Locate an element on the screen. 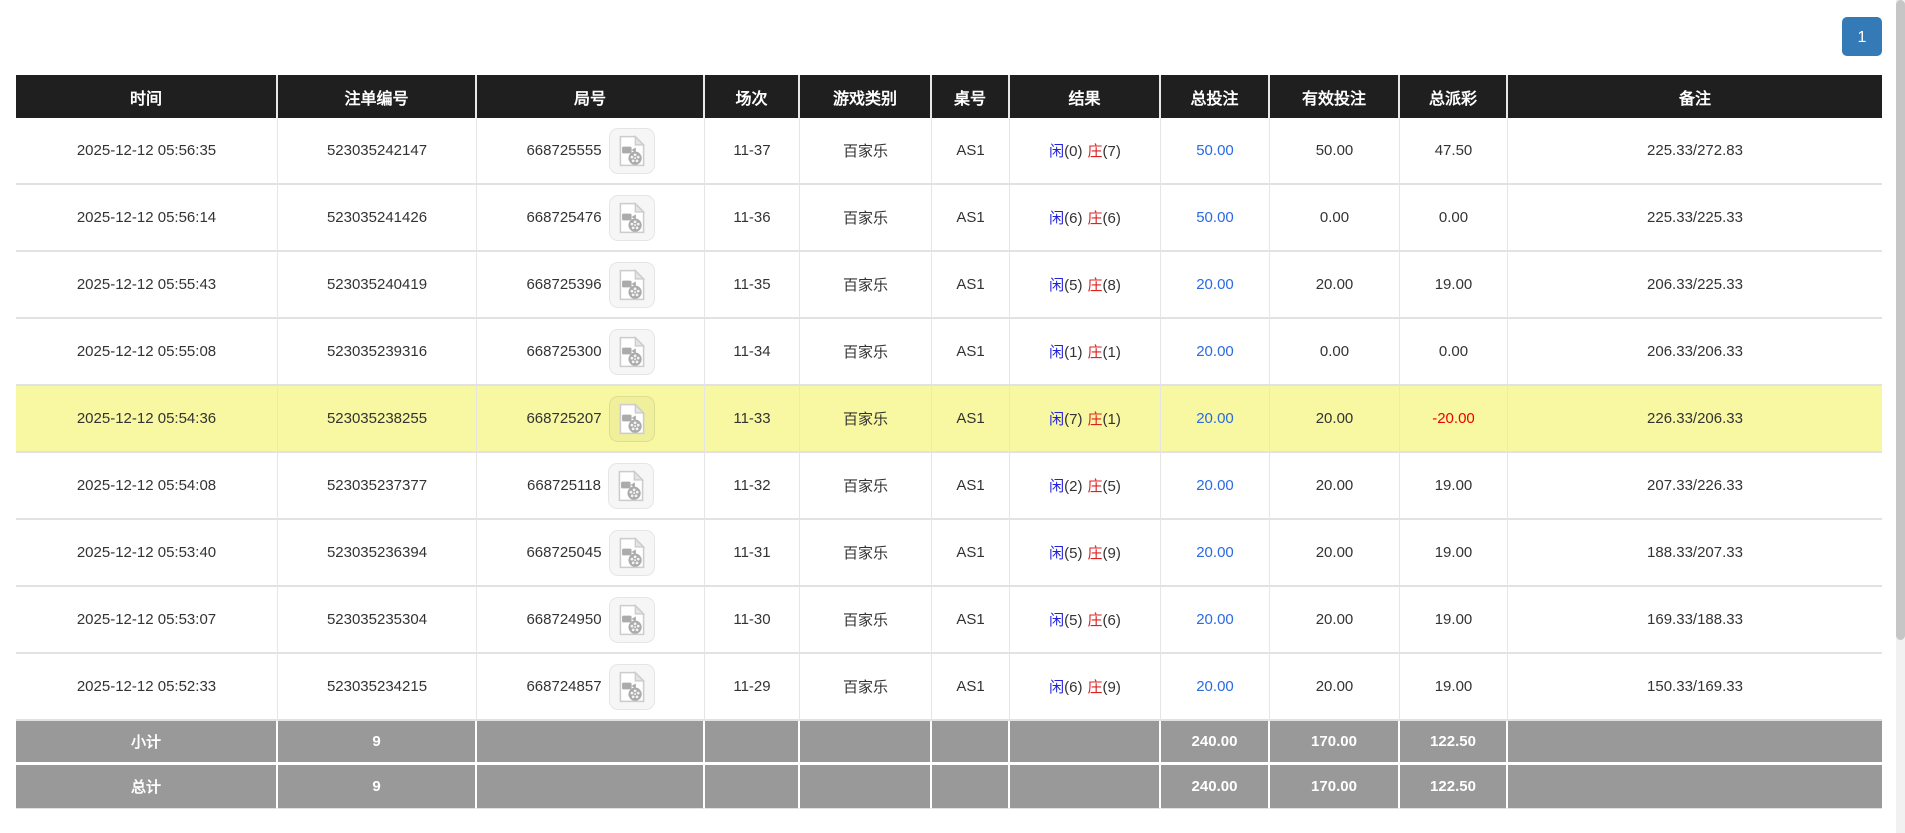  session-cell: 11-34 is located at coordinates (752, 352).